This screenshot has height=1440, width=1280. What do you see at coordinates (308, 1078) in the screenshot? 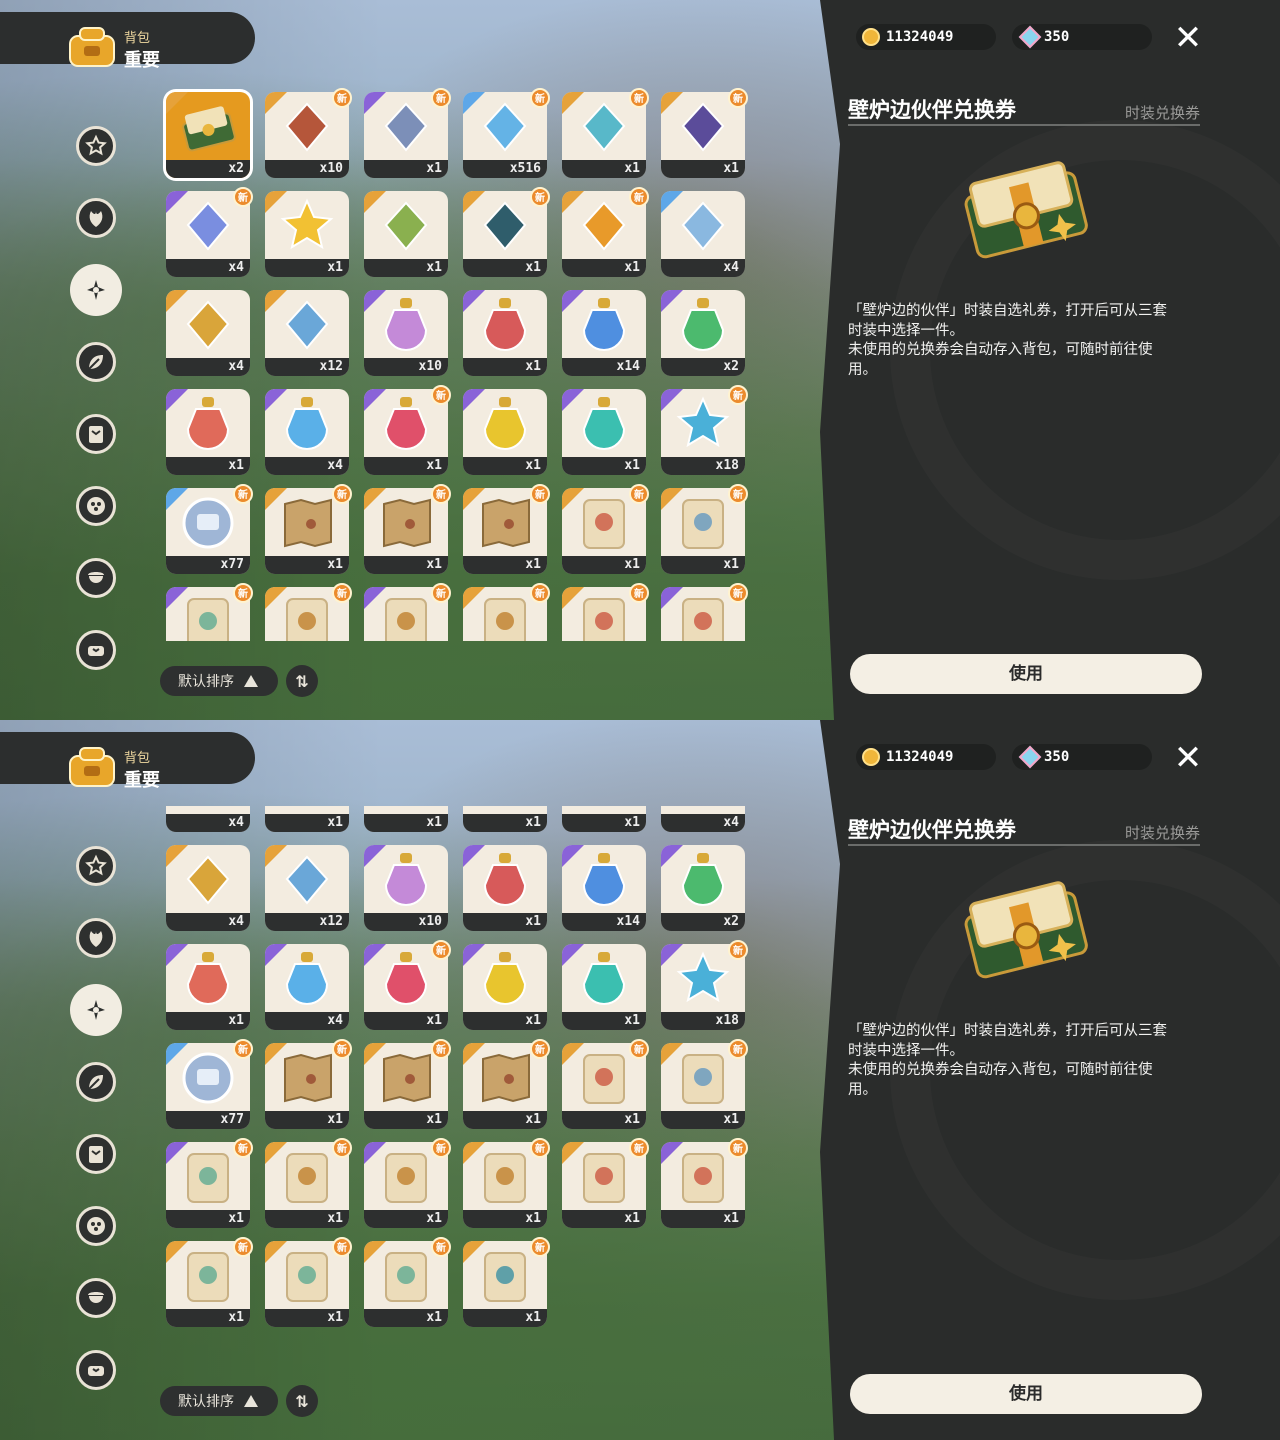
I see `map-icon` at bounding box center [308, 1078].